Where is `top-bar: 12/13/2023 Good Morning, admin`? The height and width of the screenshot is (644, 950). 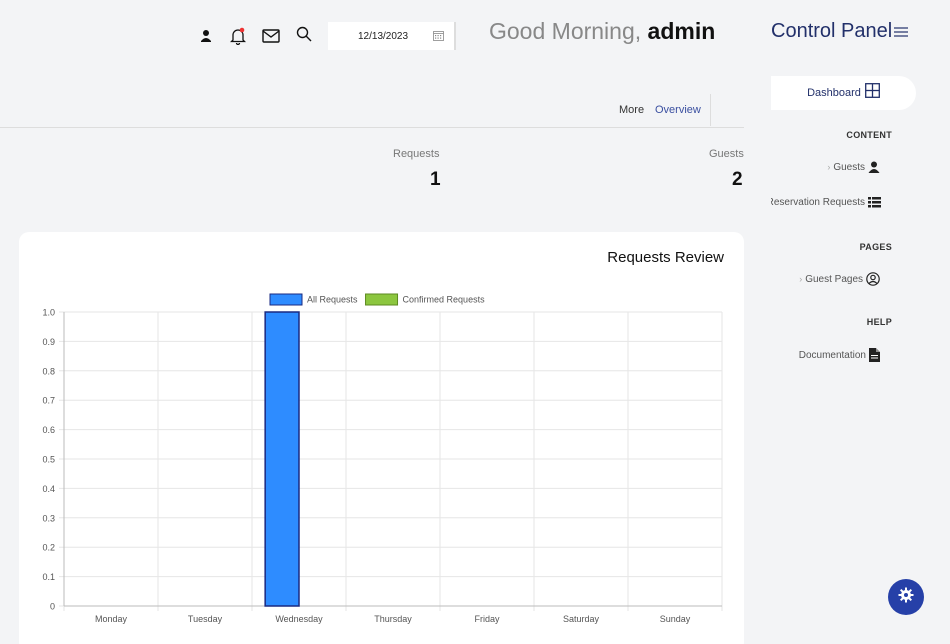 top-bar: 12/13/2023 Good Morning, admin is located at coordinates (372, 35).